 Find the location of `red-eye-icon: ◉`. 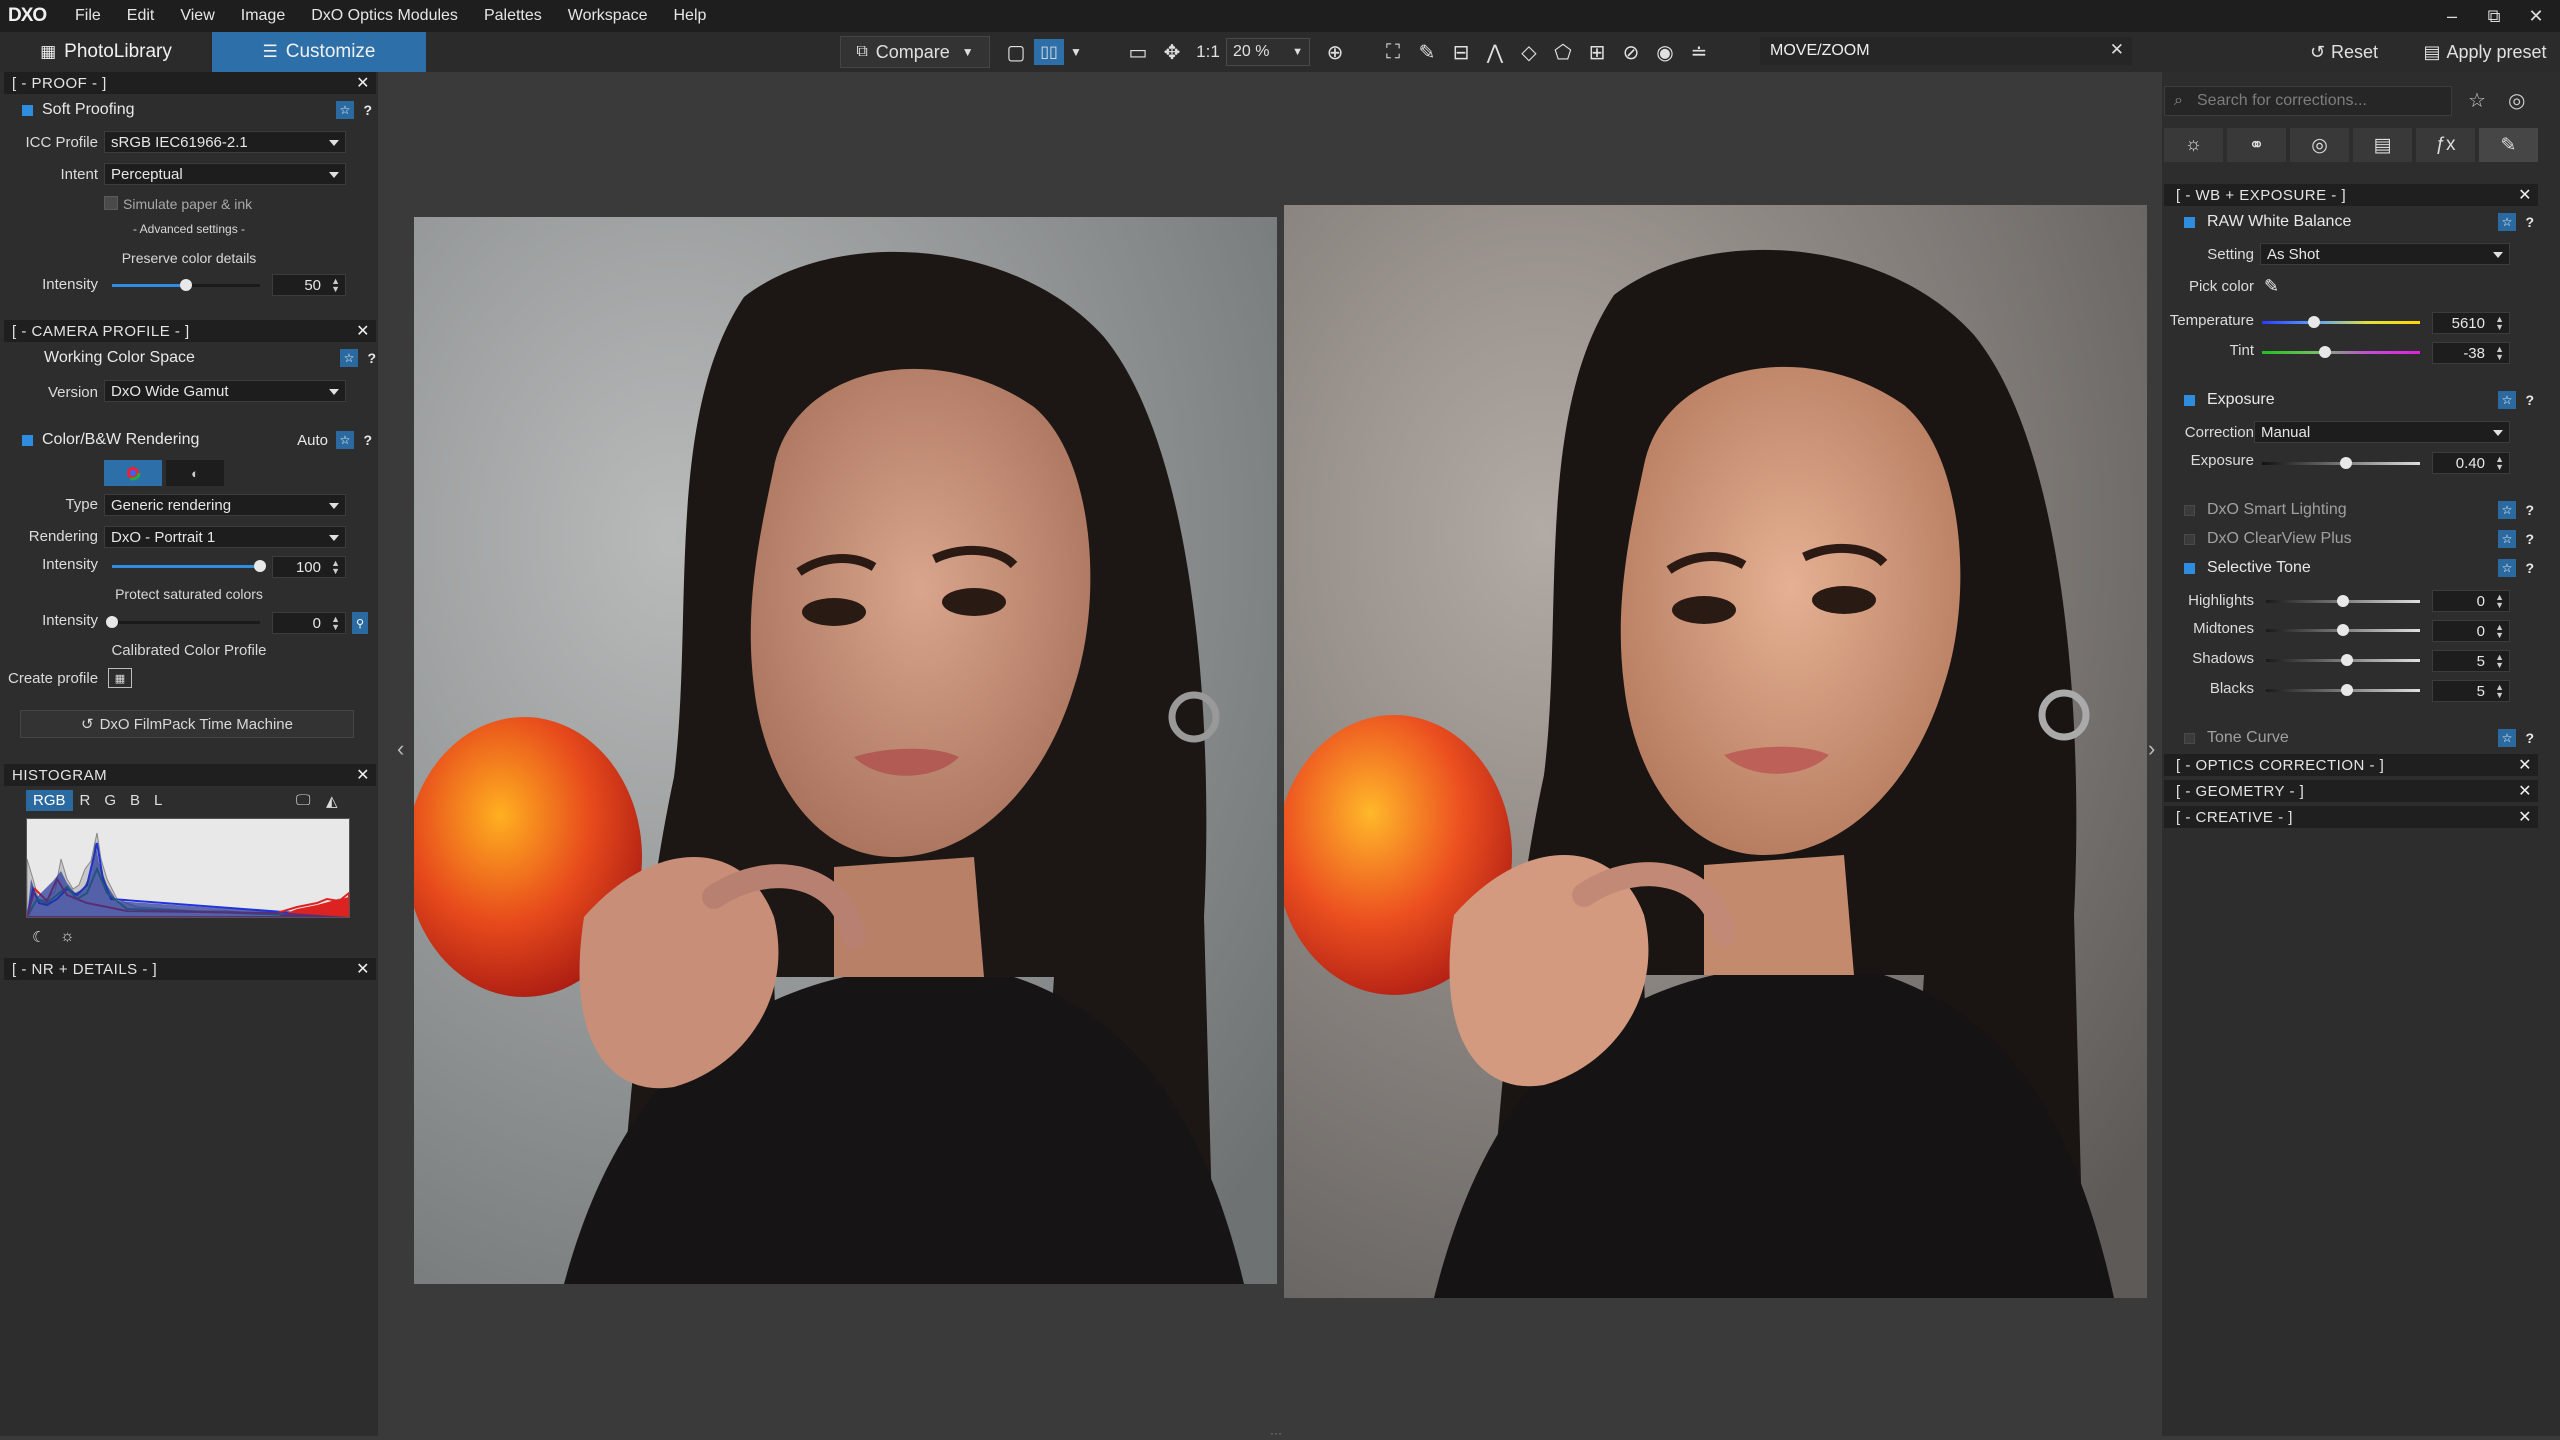

red-eye-icon: ◉ is located at coordinates (1665, 52).